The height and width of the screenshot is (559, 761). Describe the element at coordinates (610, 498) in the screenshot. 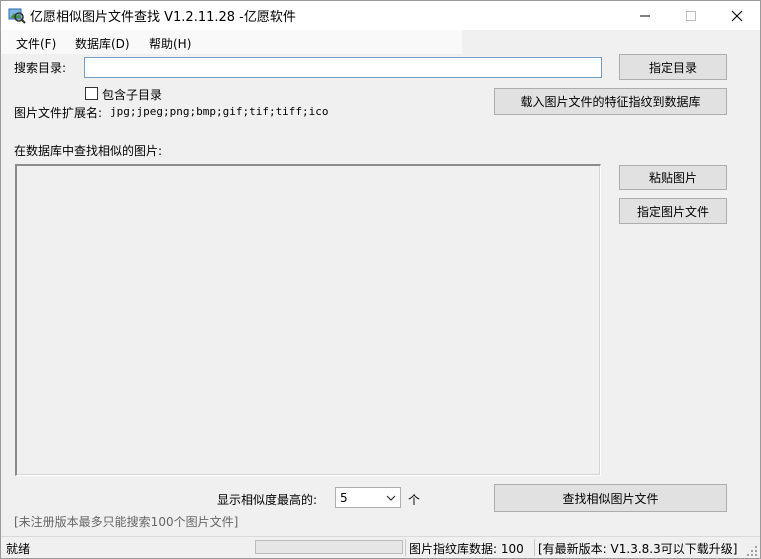

I see `find-similar-button: 查找相似图片文件` at that location.